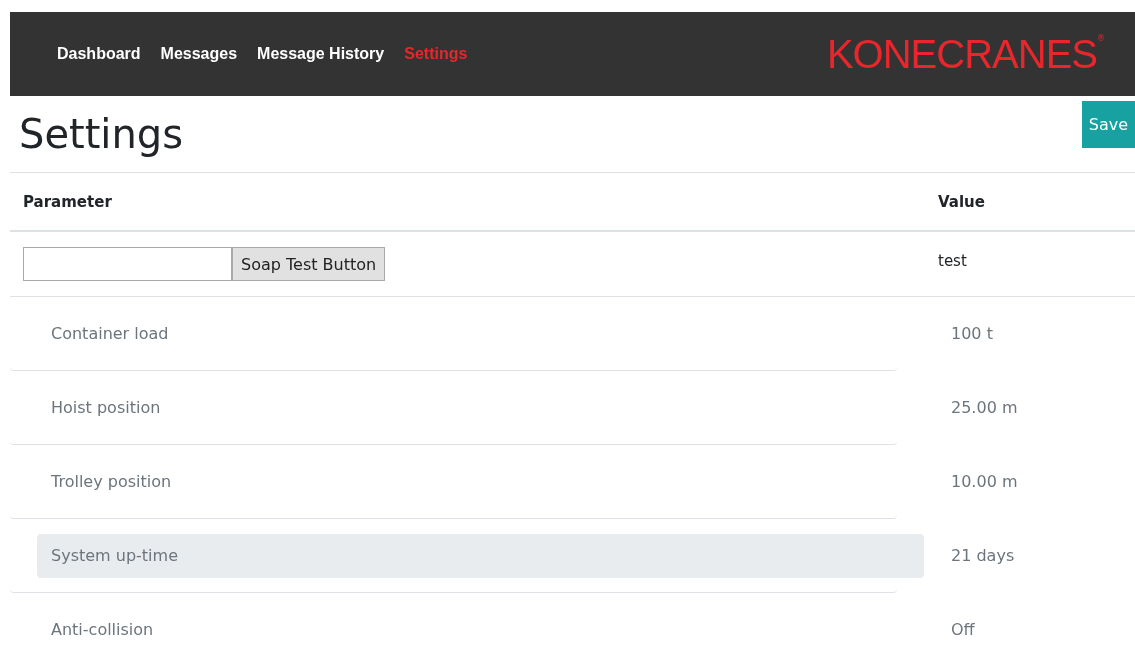 This screenshot has height=653, width=1135. Describe the element at coordinates (99, 54) in the screenshot. I see `nav-link: Dashboard` at that location.